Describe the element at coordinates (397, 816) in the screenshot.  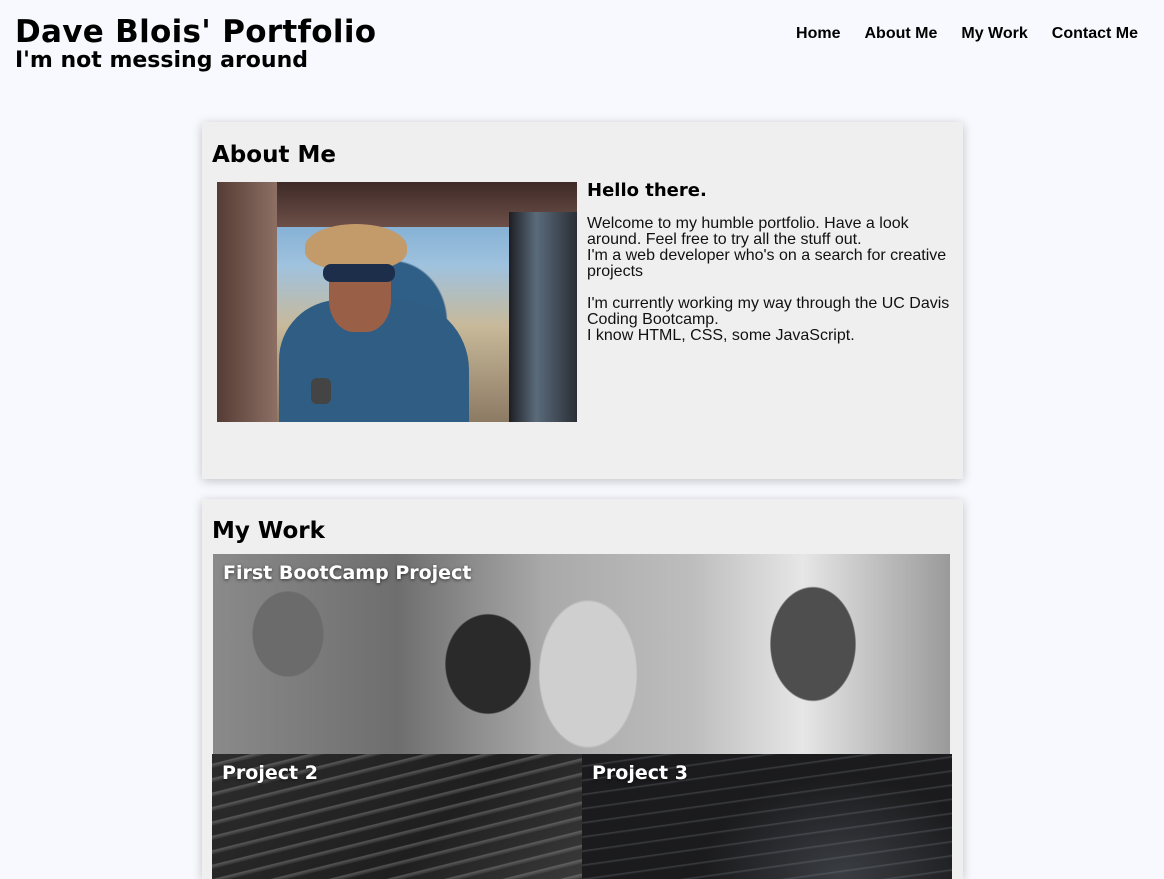
I see `project-tile-2: Project 2` at that location.